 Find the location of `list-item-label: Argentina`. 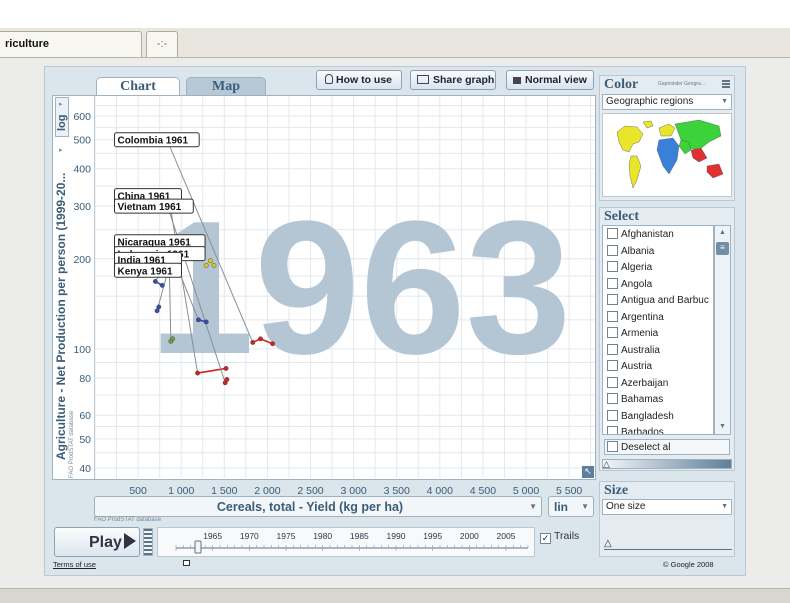

list-item-label: Argentina is located at coordinates (642, 317).